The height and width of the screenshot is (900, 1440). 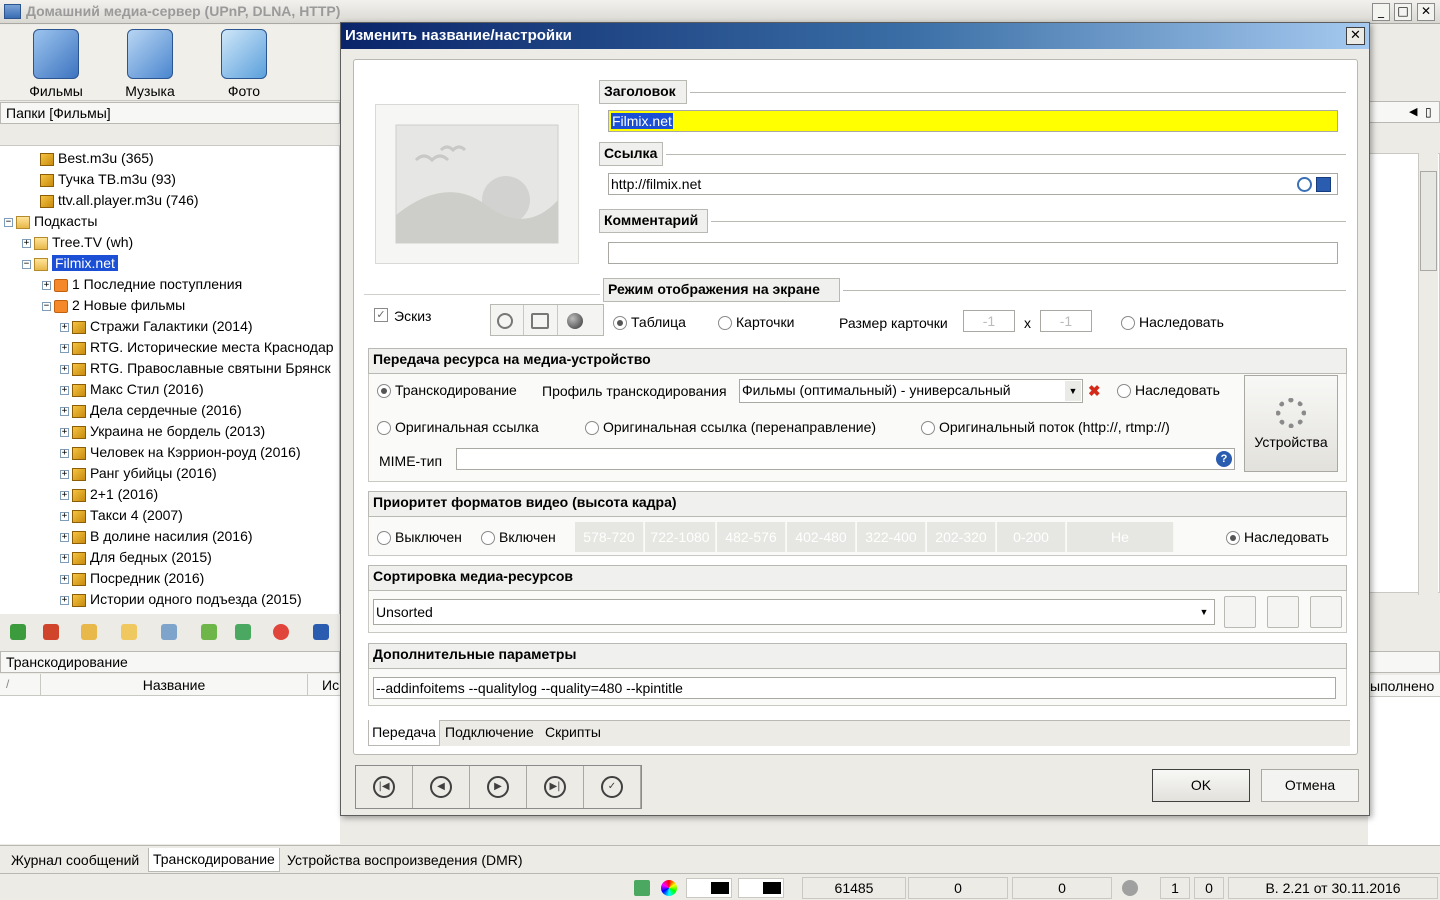 I want to click on display-inherit-radio, so click(x=1128, y=323).